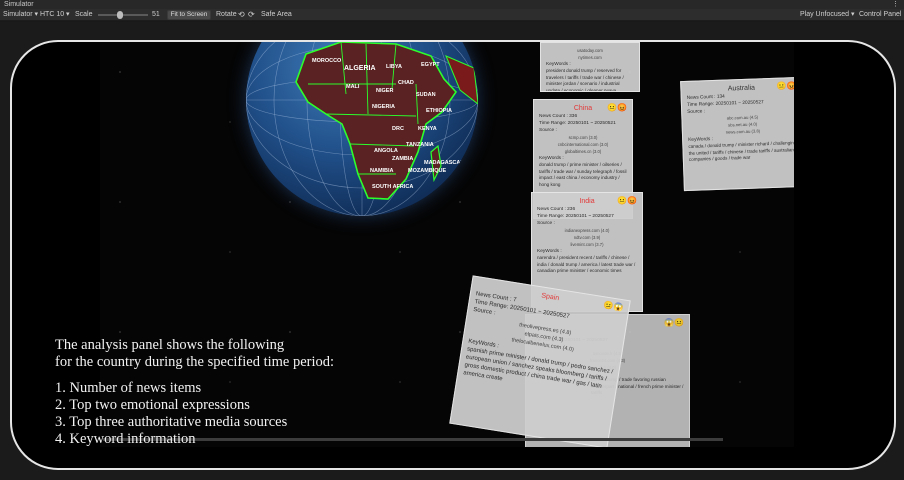 Image resolution: width=904 pixels, height=480 pixels. Describe the element at coordinates (170, 345) in the screenshot. I see `caption-line: The analysis panel shows the following` at that location.